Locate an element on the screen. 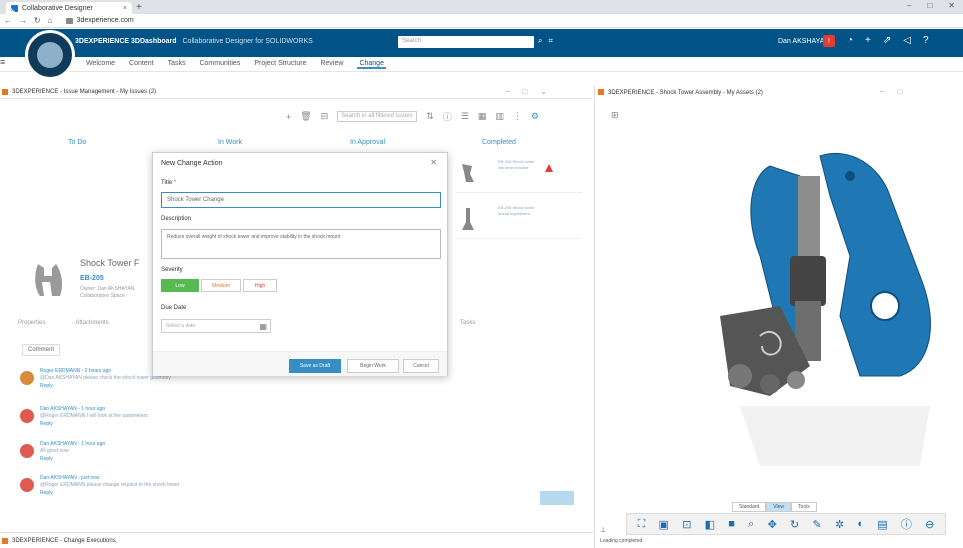 Image resolution: width=963 pixels, height=548 pixels. column-todo: To Do is located at coordinates (77, 142).